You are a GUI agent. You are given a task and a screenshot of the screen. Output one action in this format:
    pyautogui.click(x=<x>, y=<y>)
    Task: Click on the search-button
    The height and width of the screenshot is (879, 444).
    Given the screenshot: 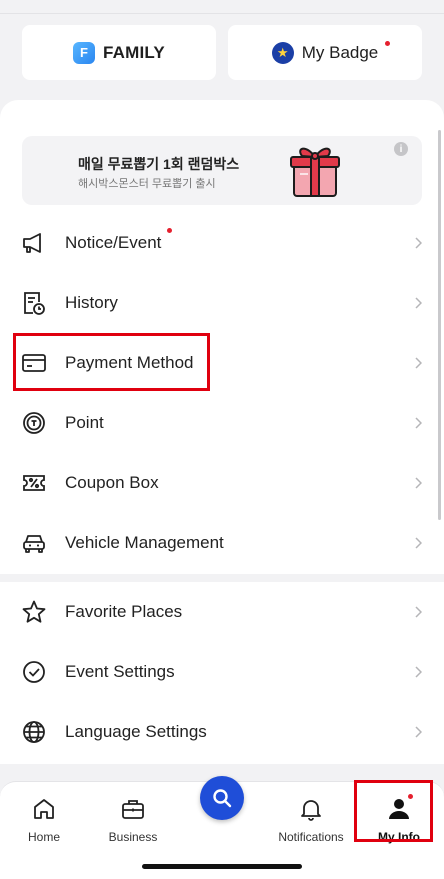 What is the action you would take?
    pyautogui.click(x=222, y=798)
    